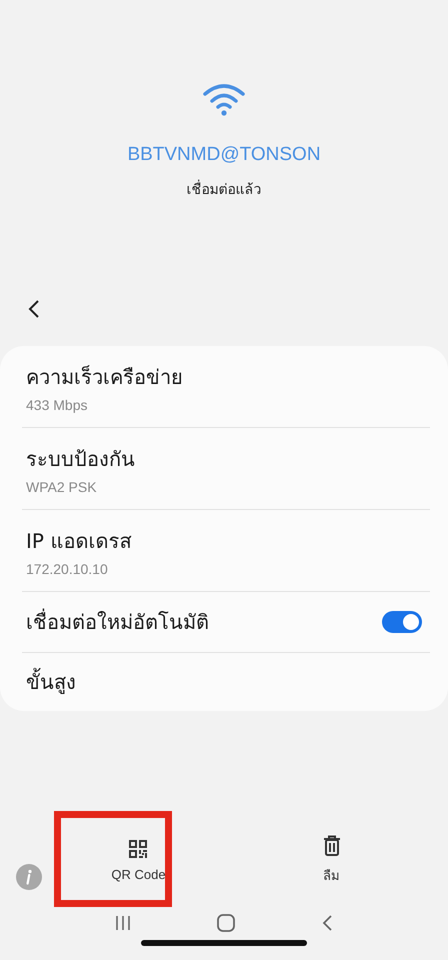  I want to click on action-button: QR Code, so click(138, 860).